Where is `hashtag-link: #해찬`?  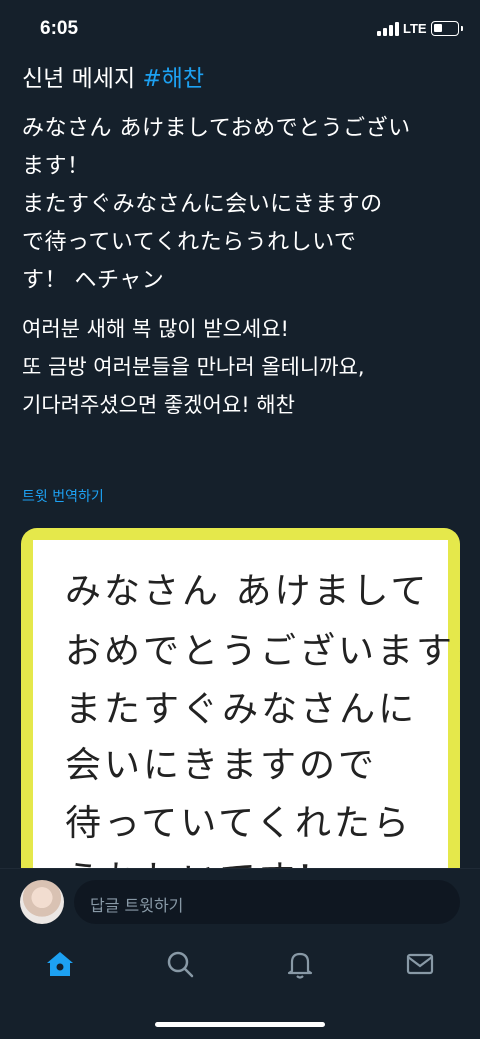
hashtag-link: #해찬 is located at coordinates (173, 79).